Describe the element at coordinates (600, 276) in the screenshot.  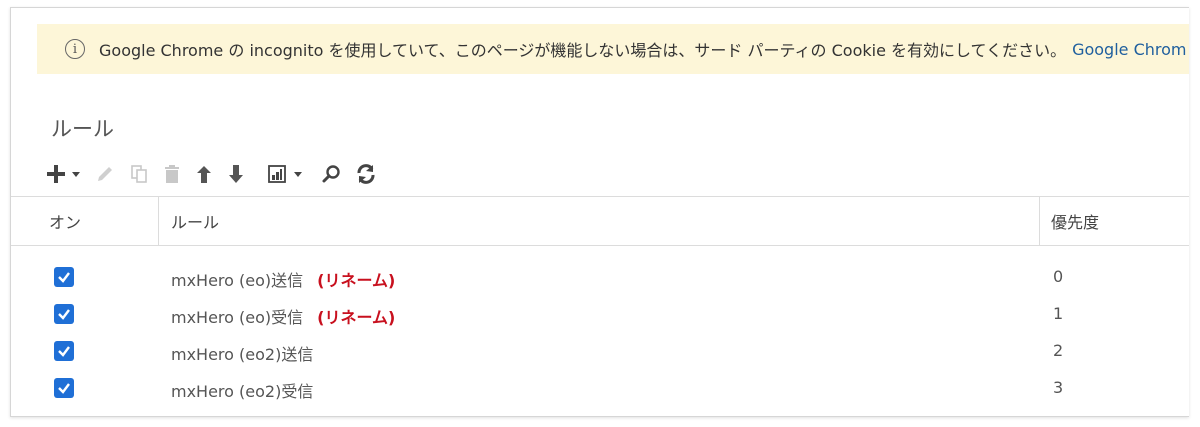
I see `table-row: mxHero (eo)送信 (リネーム) 0` at that location.